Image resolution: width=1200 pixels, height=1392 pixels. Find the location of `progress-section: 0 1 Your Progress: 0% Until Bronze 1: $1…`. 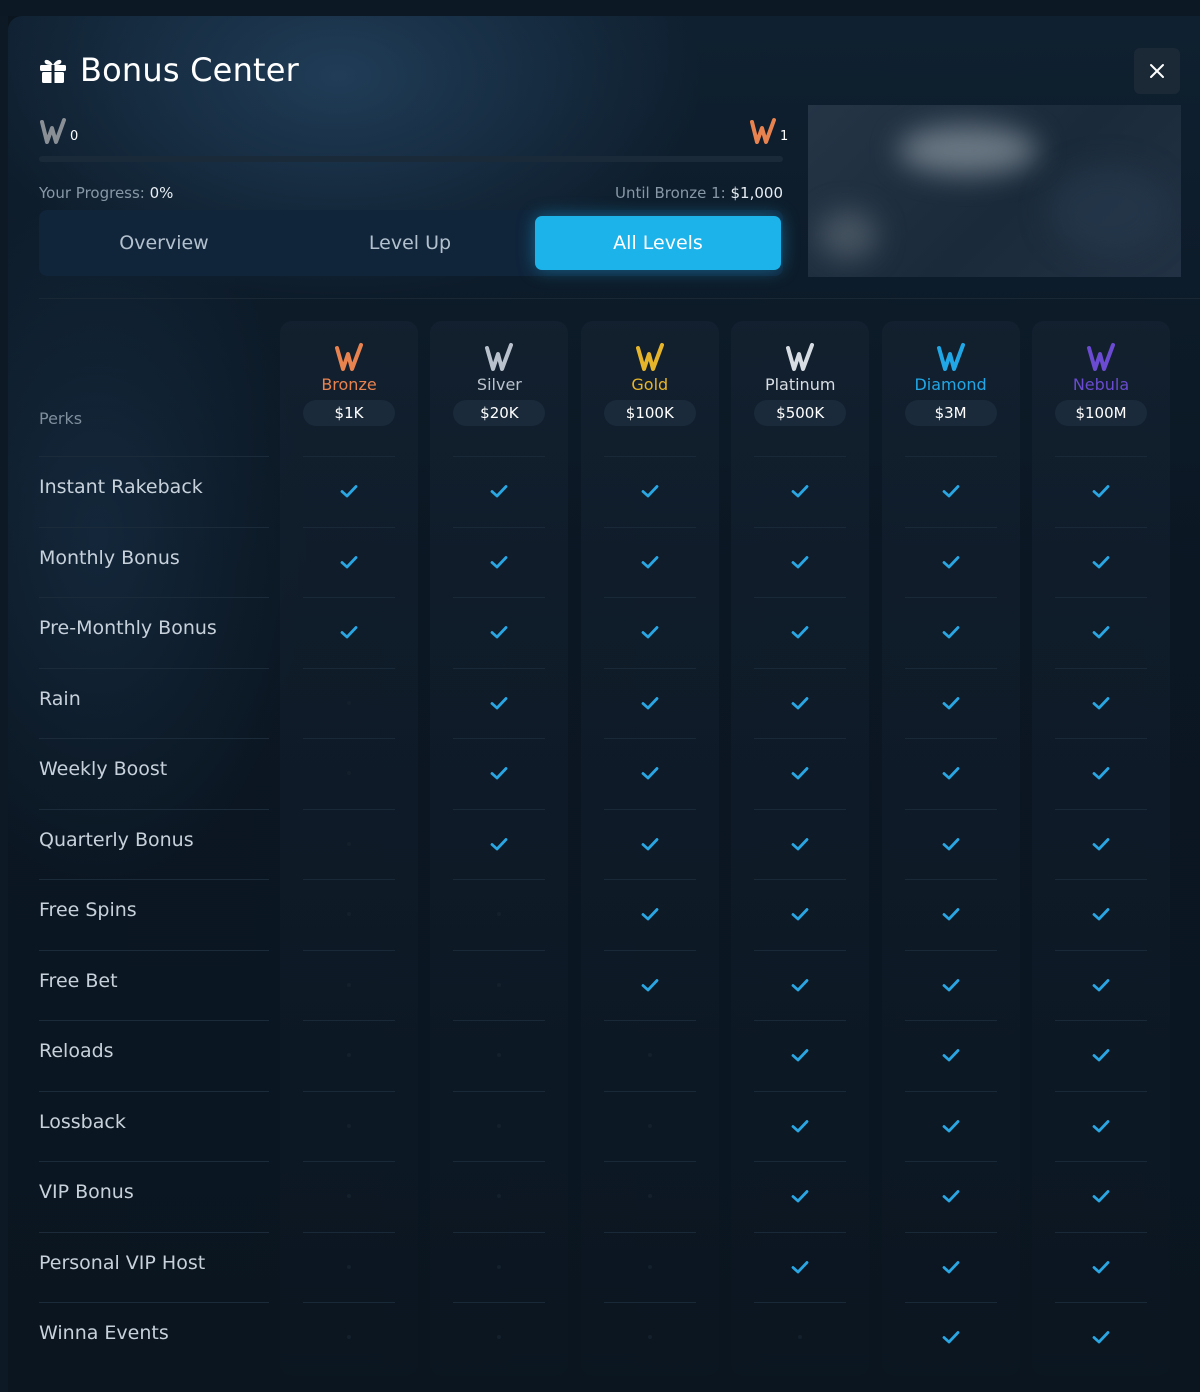

progress-section: 0 1 Your Progress: 0% Until Bronze 1: $1… is located at coordinates (413, 164).